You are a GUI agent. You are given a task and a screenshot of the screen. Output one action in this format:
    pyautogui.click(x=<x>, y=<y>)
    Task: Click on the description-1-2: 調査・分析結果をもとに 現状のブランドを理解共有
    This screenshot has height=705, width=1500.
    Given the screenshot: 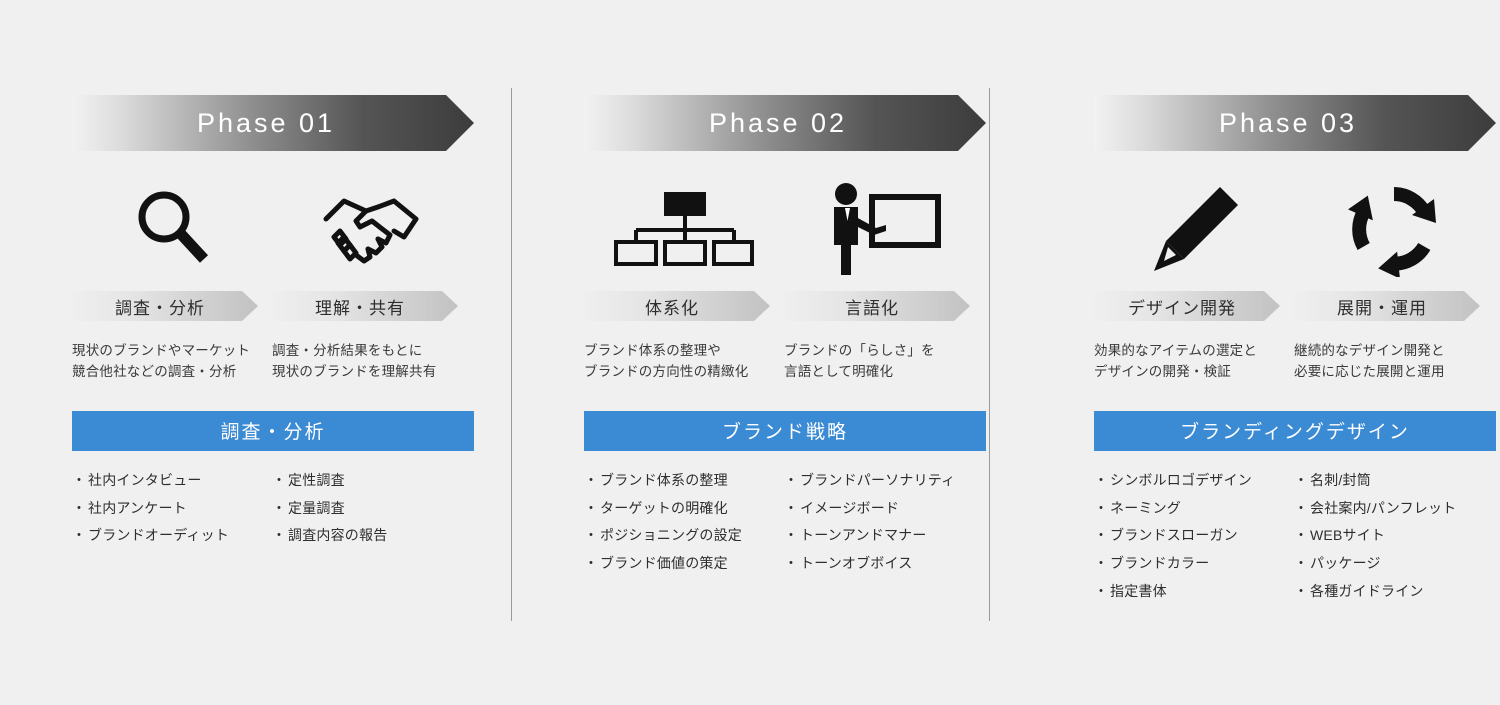 What is the action you would take?
    pyautogui.click(x=354, y=361)
    